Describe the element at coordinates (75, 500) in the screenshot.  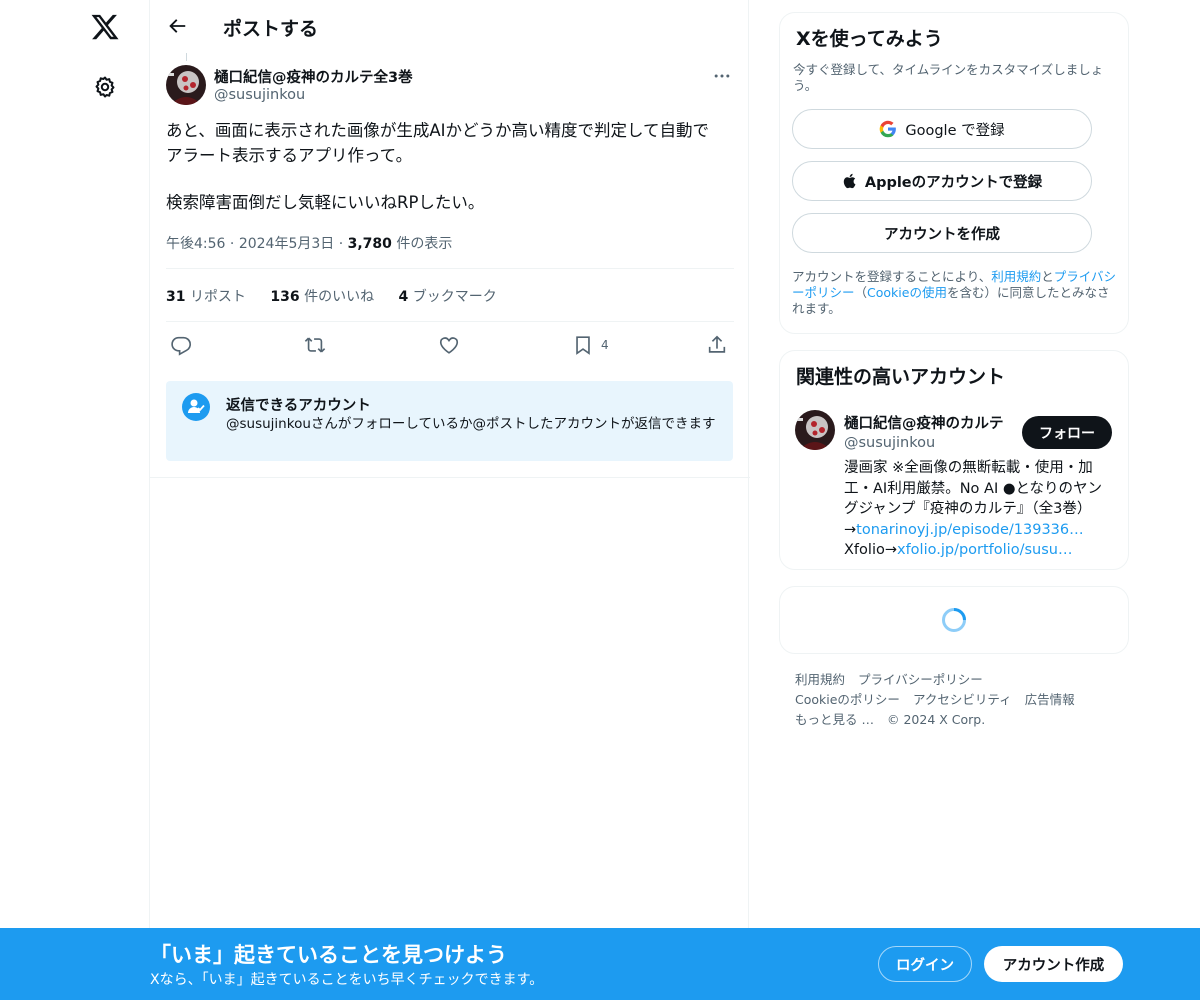
I see `left-nav` at that location.